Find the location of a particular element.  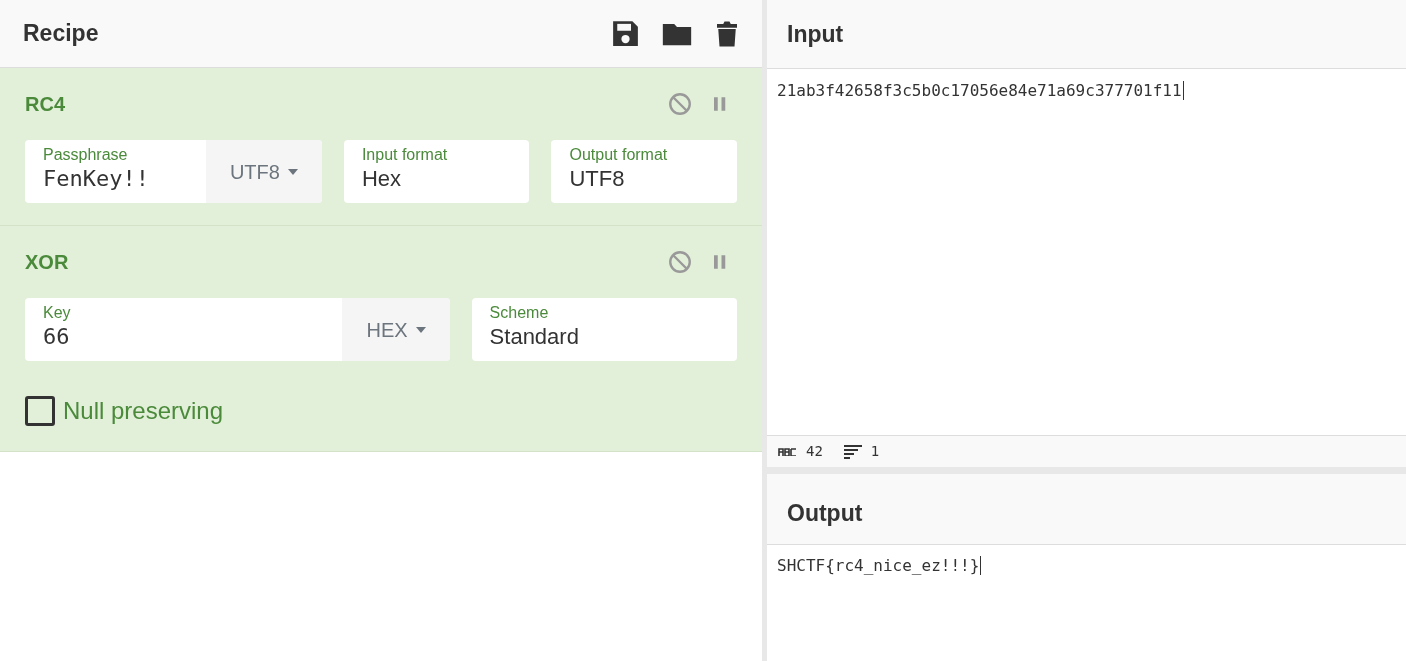

character-count-icon is located at coordinates (788, 451).